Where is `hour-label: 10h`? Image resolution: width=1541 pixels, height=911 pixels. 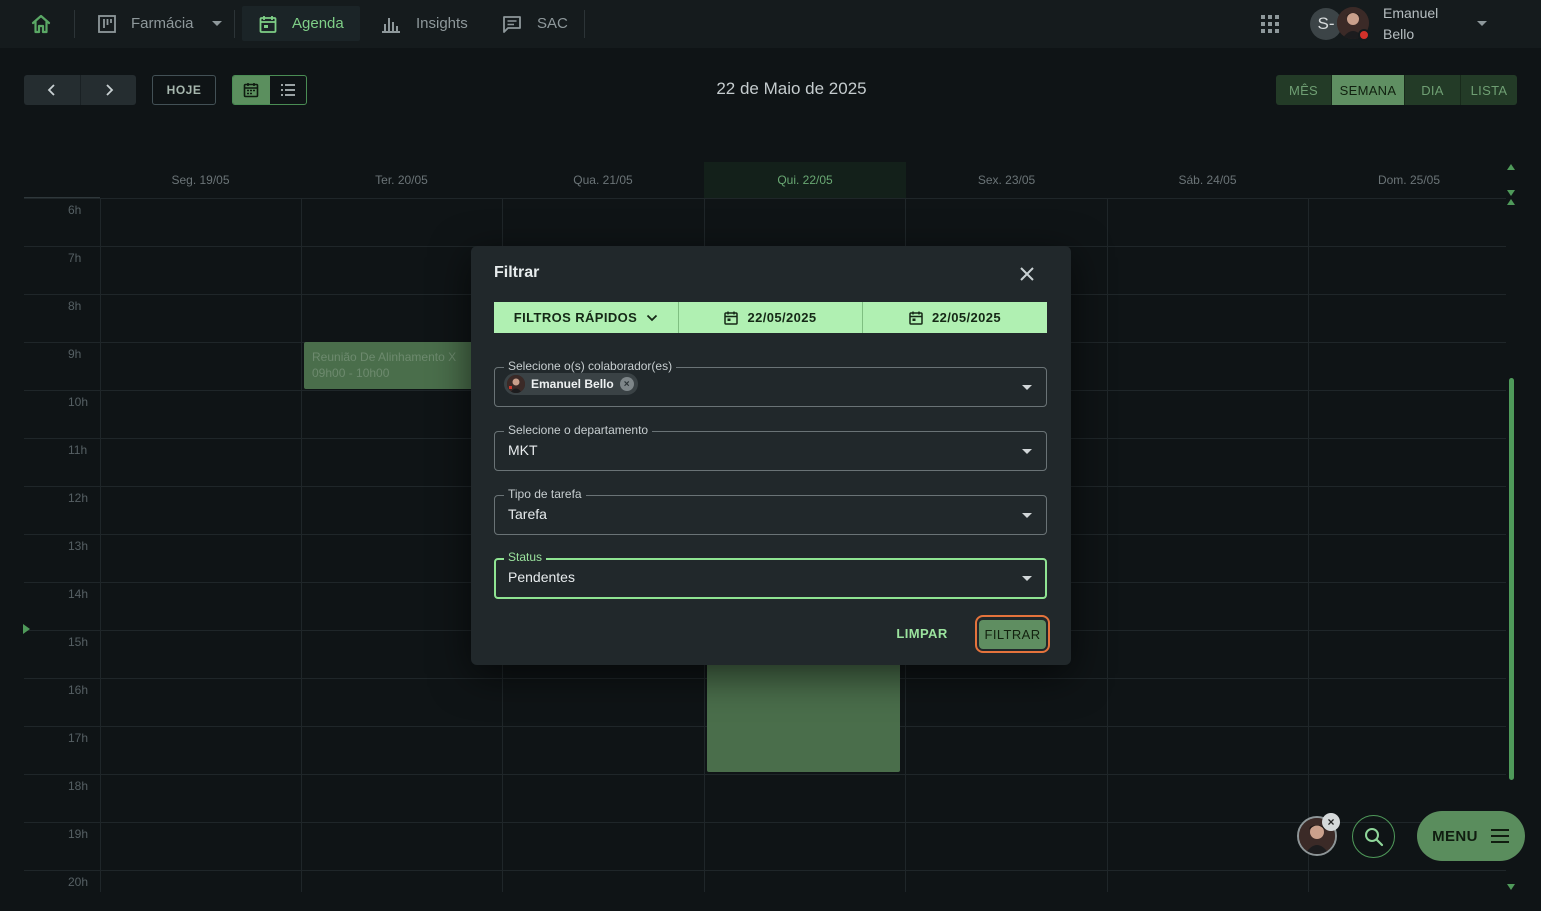 hour-label: 10h is located at coordinates (78, 402).